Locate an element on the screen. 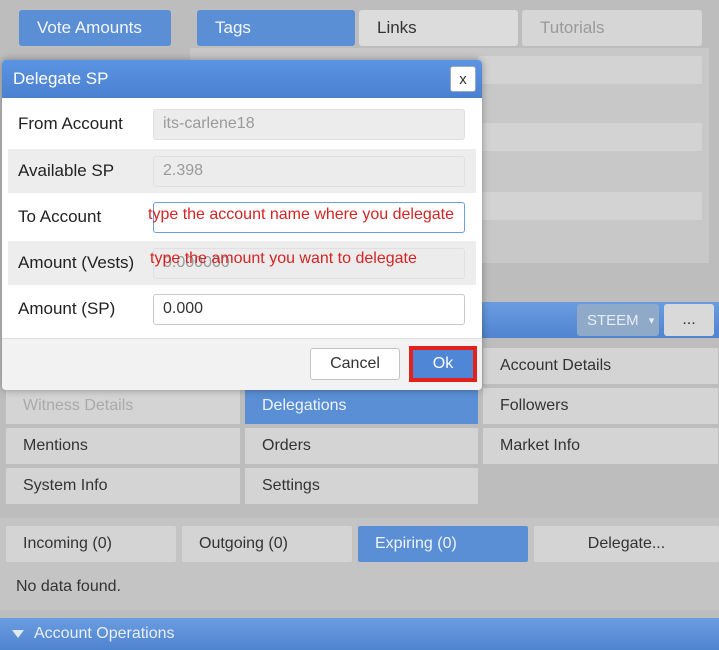  nav-system-info: System Info is located at coordinates (123, 486).